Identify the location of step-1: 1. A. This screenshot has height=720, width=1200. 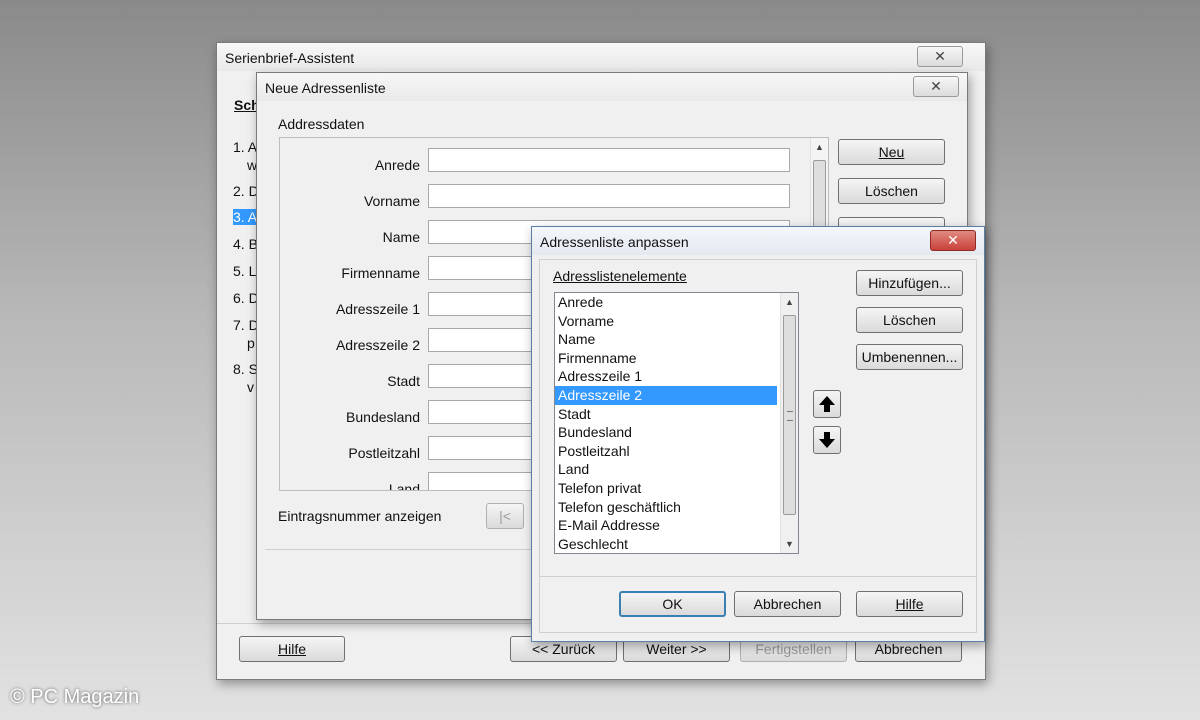
(245, 147).